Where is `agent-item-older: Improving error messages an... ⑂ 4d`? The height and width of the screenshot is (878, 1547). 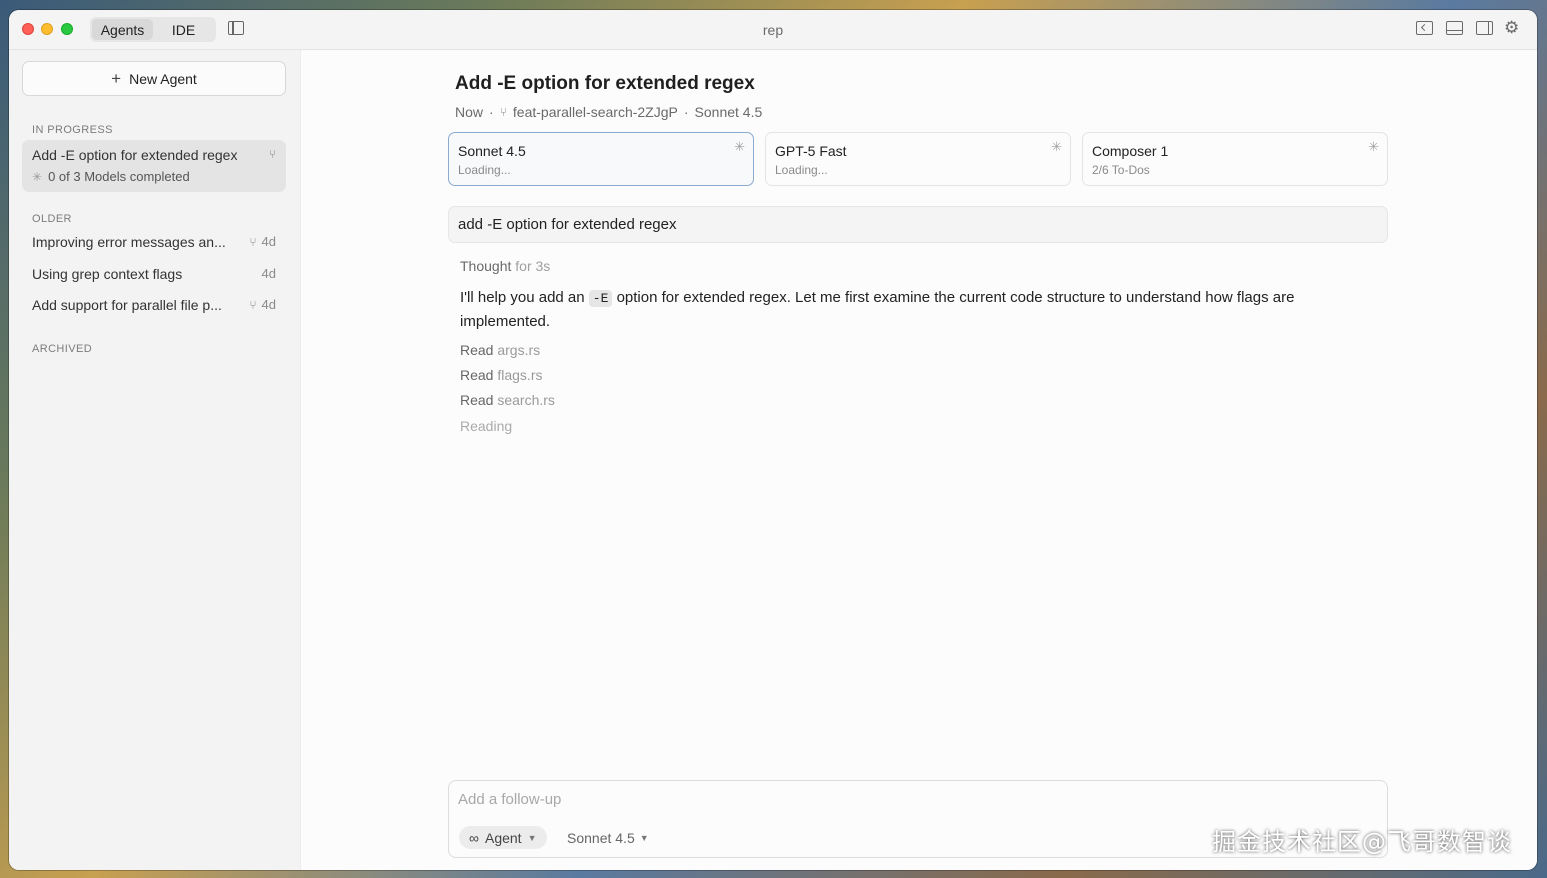 agent-item-older: Improving error messages an... ⑂ 4d is located at coordinates (154, 242).